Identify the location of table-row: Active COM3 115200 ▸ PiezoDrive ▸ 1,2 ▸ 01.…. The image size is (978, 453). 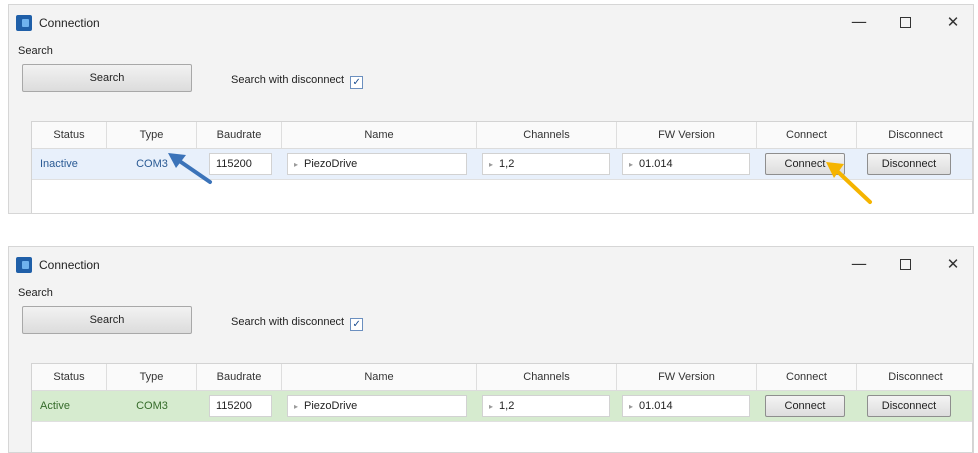
(502, 406).